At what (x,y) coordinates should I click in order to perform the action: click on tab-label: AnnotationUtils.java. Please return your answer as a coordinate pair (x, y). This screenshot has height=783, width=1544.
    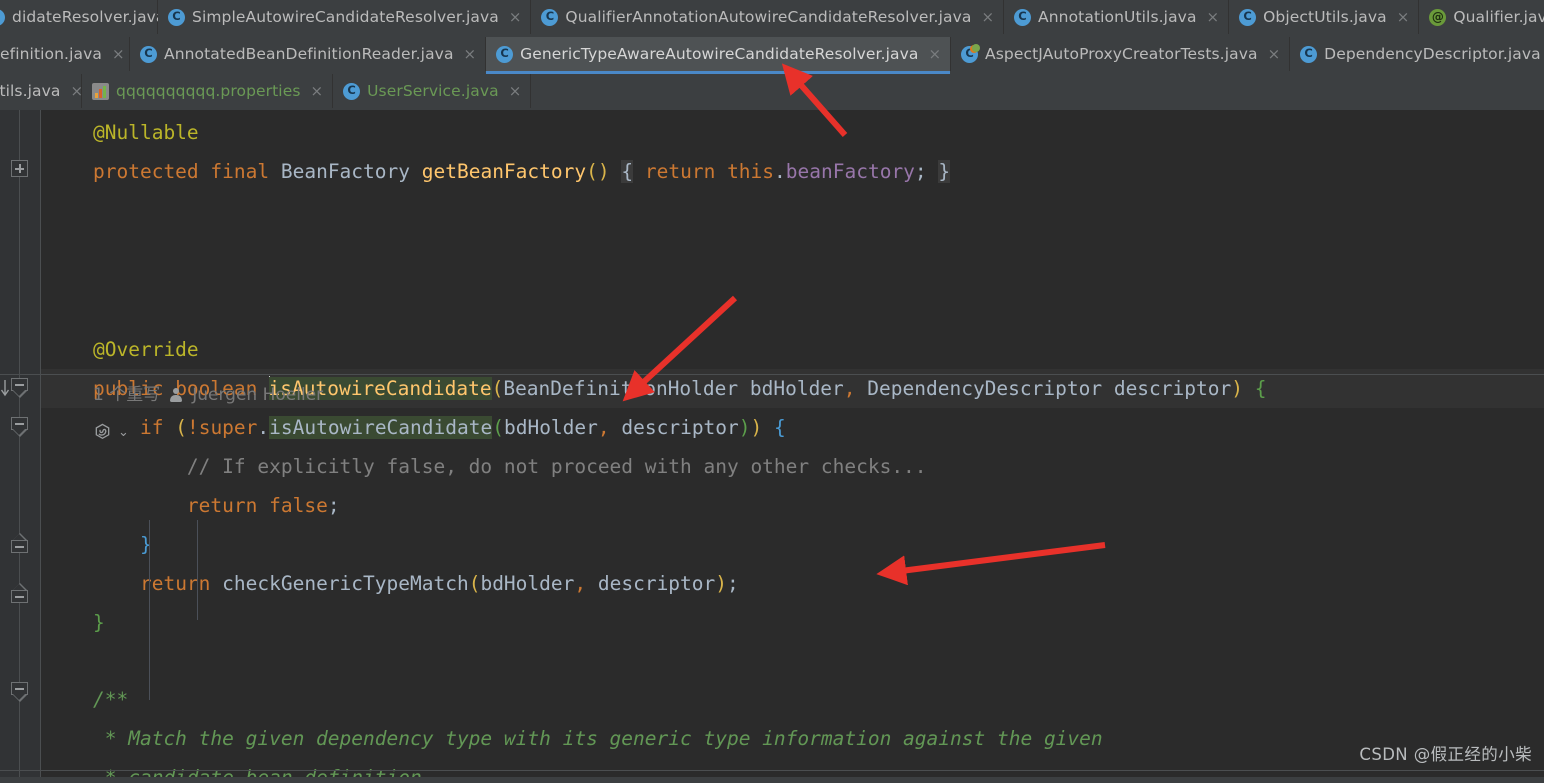
    Looking at the image, I should click on (1117, 17).